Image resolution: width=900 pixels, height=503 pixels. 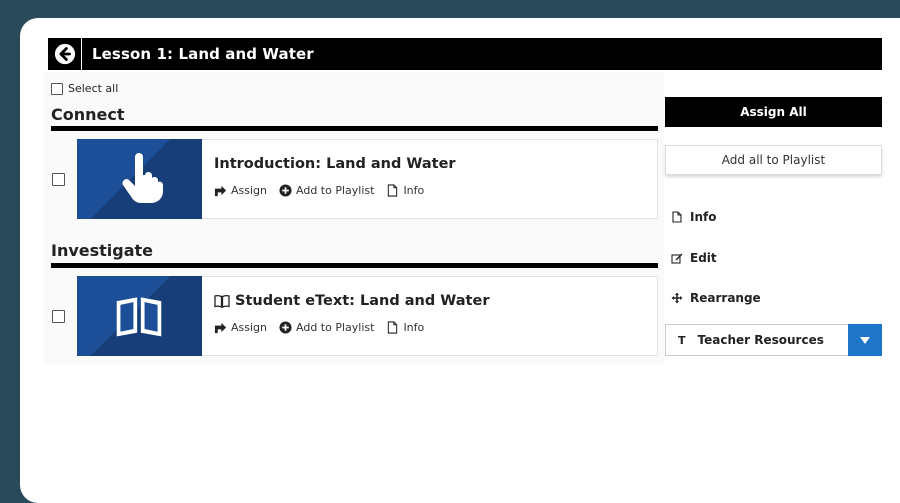 I want to click on open-book-icon, so click(x=139, y=317).